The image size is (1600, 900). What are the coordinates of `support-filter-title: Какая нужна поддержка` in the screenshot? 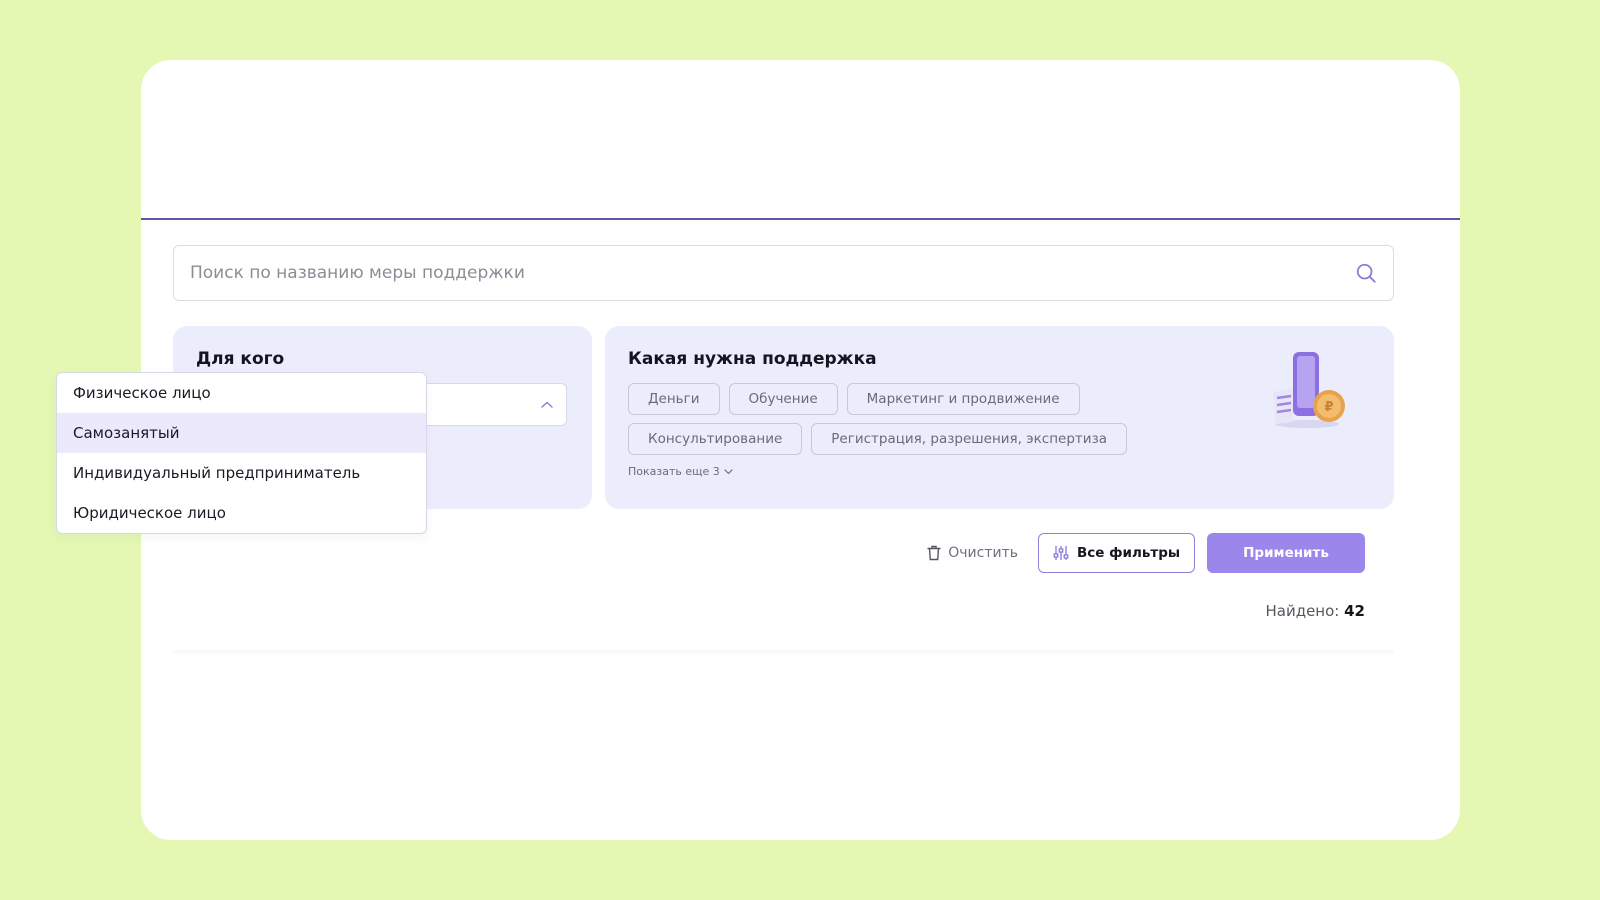 It's located at (752, 359).